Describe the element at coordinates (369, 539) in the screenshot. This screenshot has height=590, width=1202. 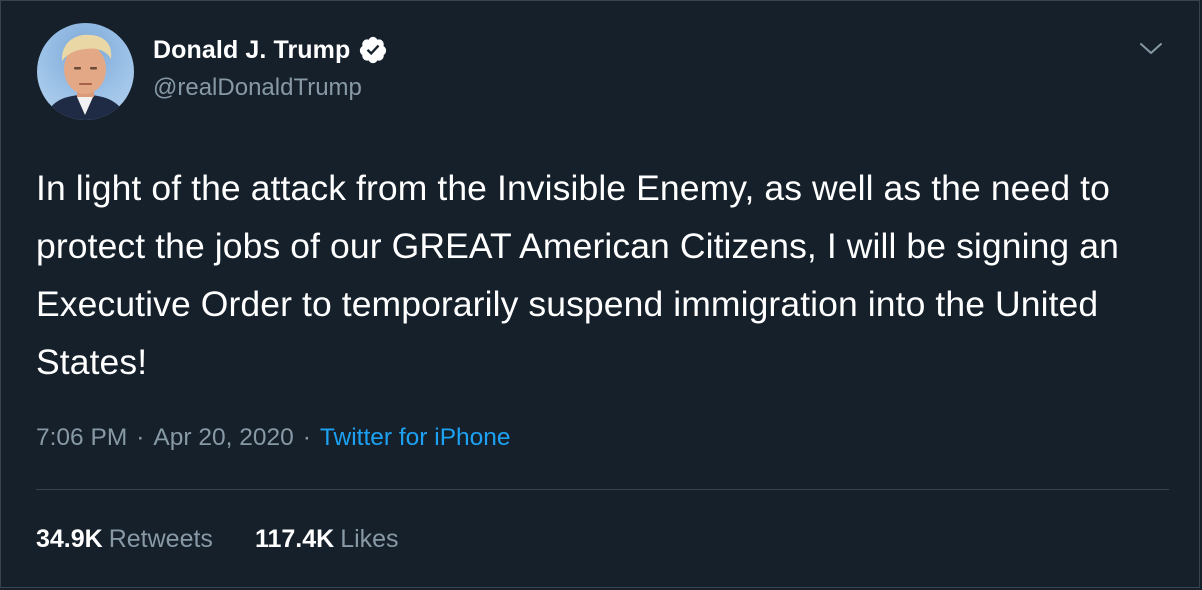
I see `likes-label: Likes` at that location.